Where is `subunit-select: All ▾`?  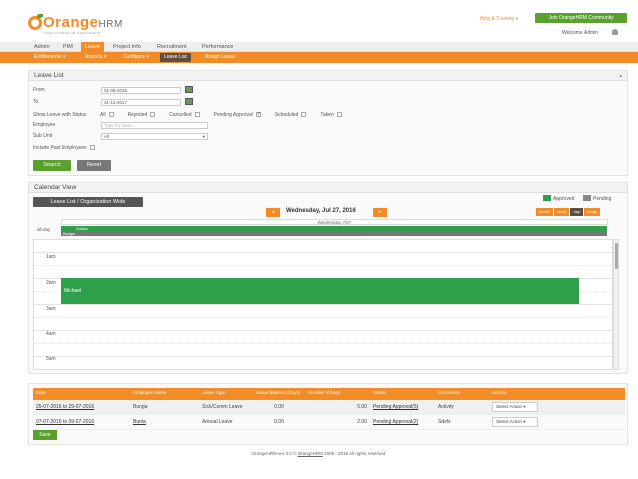
subunit-select: All ▾ is located at coordinates (154, 136).